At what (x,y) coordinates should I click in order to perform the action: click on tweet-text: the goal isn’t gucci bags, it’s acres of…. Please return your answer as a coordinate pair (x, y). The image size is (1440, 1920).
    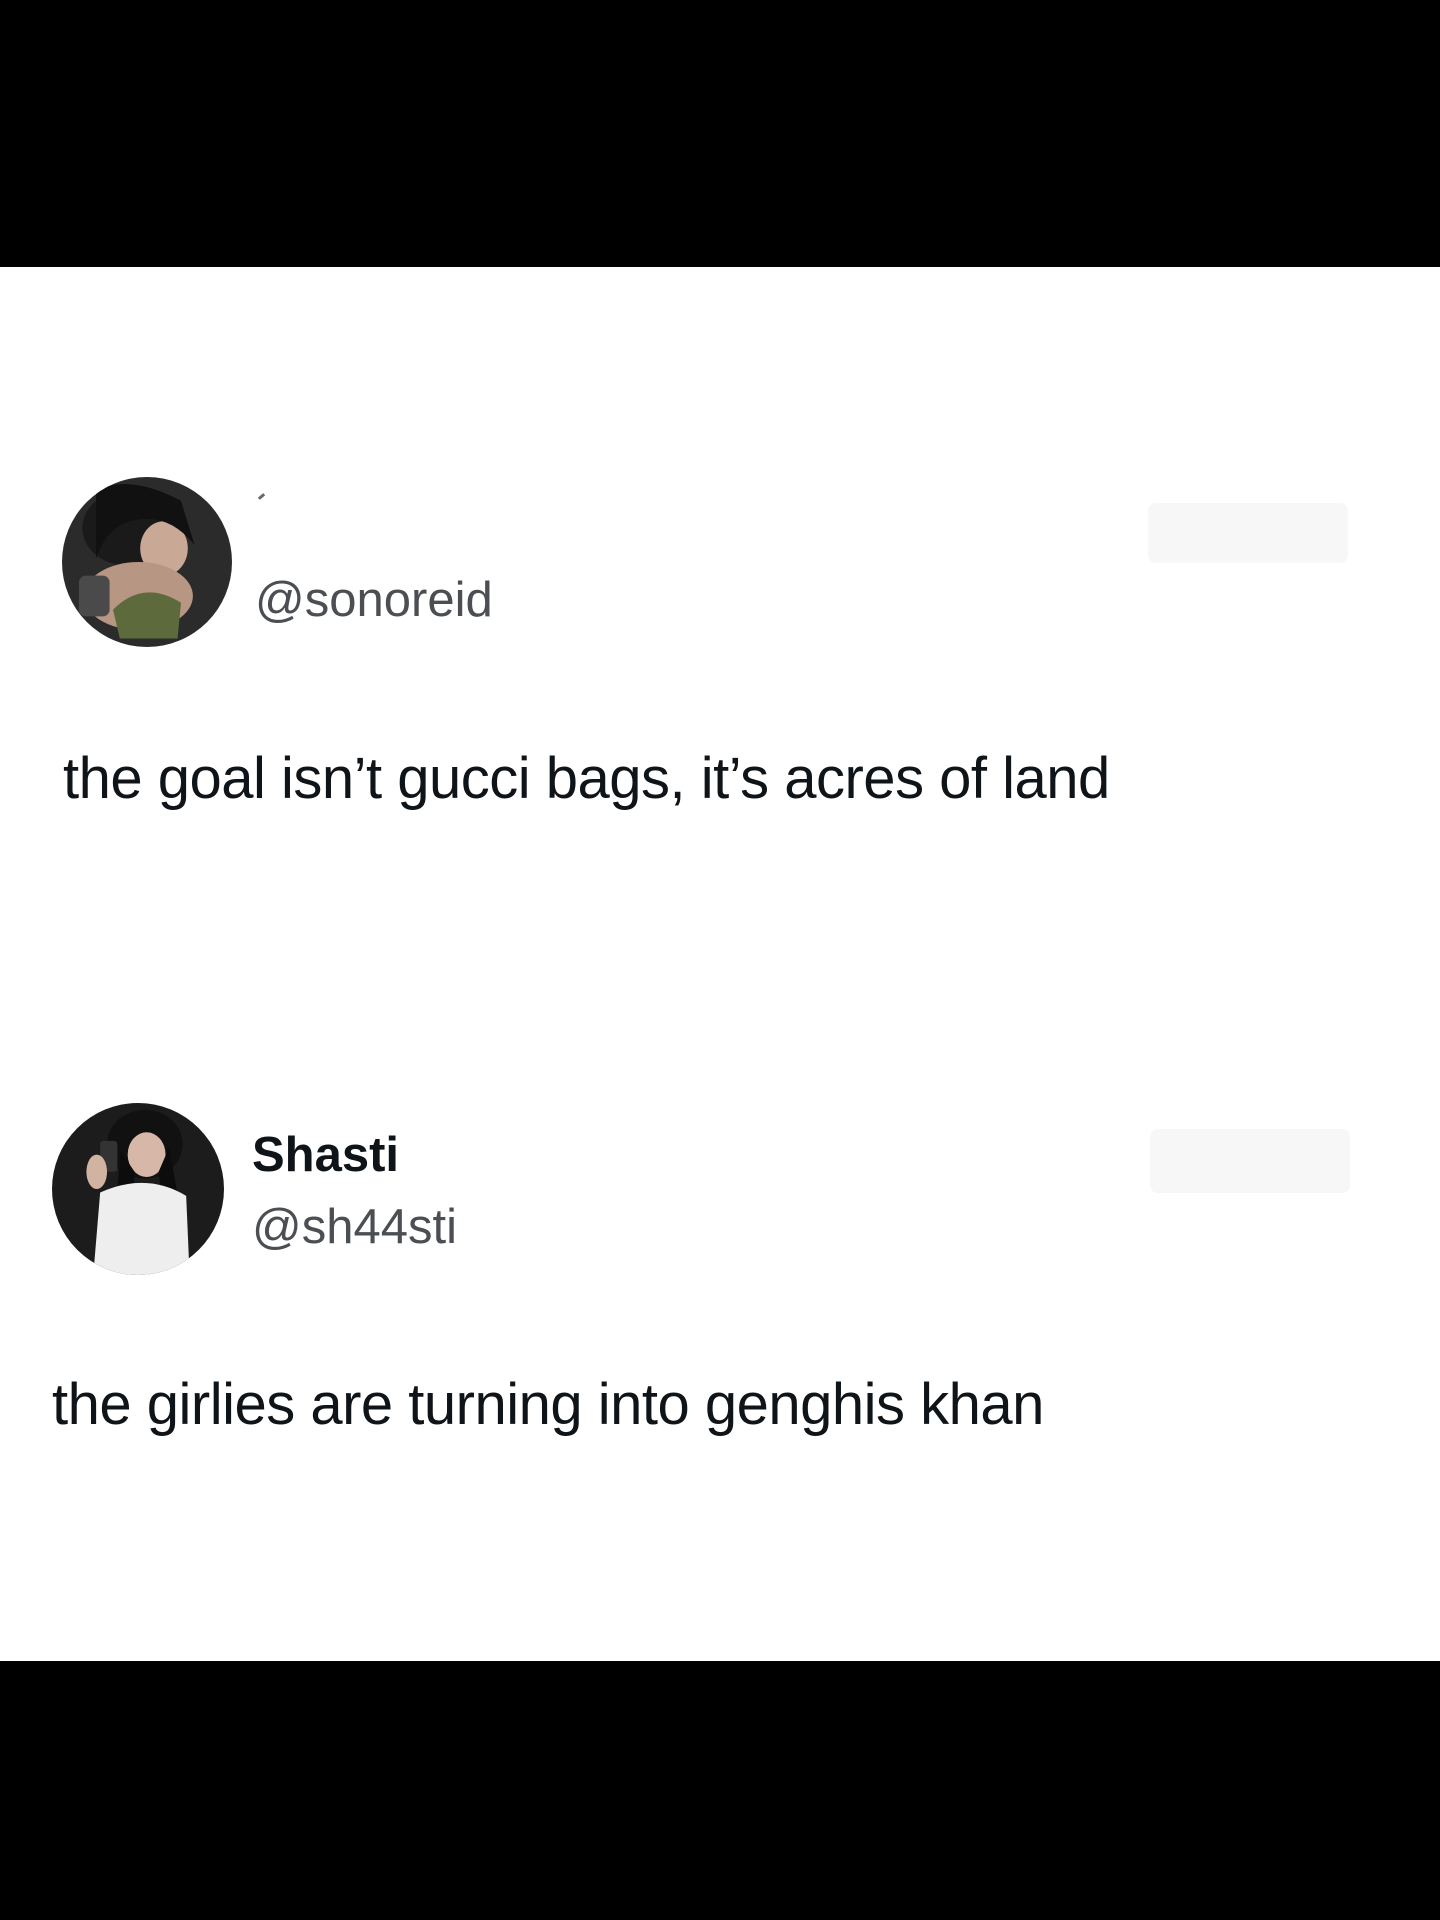
    Looking at the image, I should click on (586, 778).